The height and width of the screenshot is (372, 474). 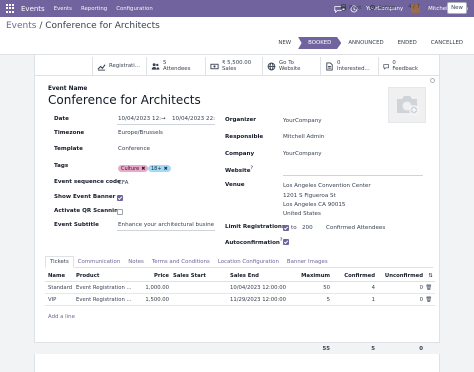 What do you see at coordinates (56, 276) in the screenshot?
I see `col-name: Name` at bounding box center [56, 276].